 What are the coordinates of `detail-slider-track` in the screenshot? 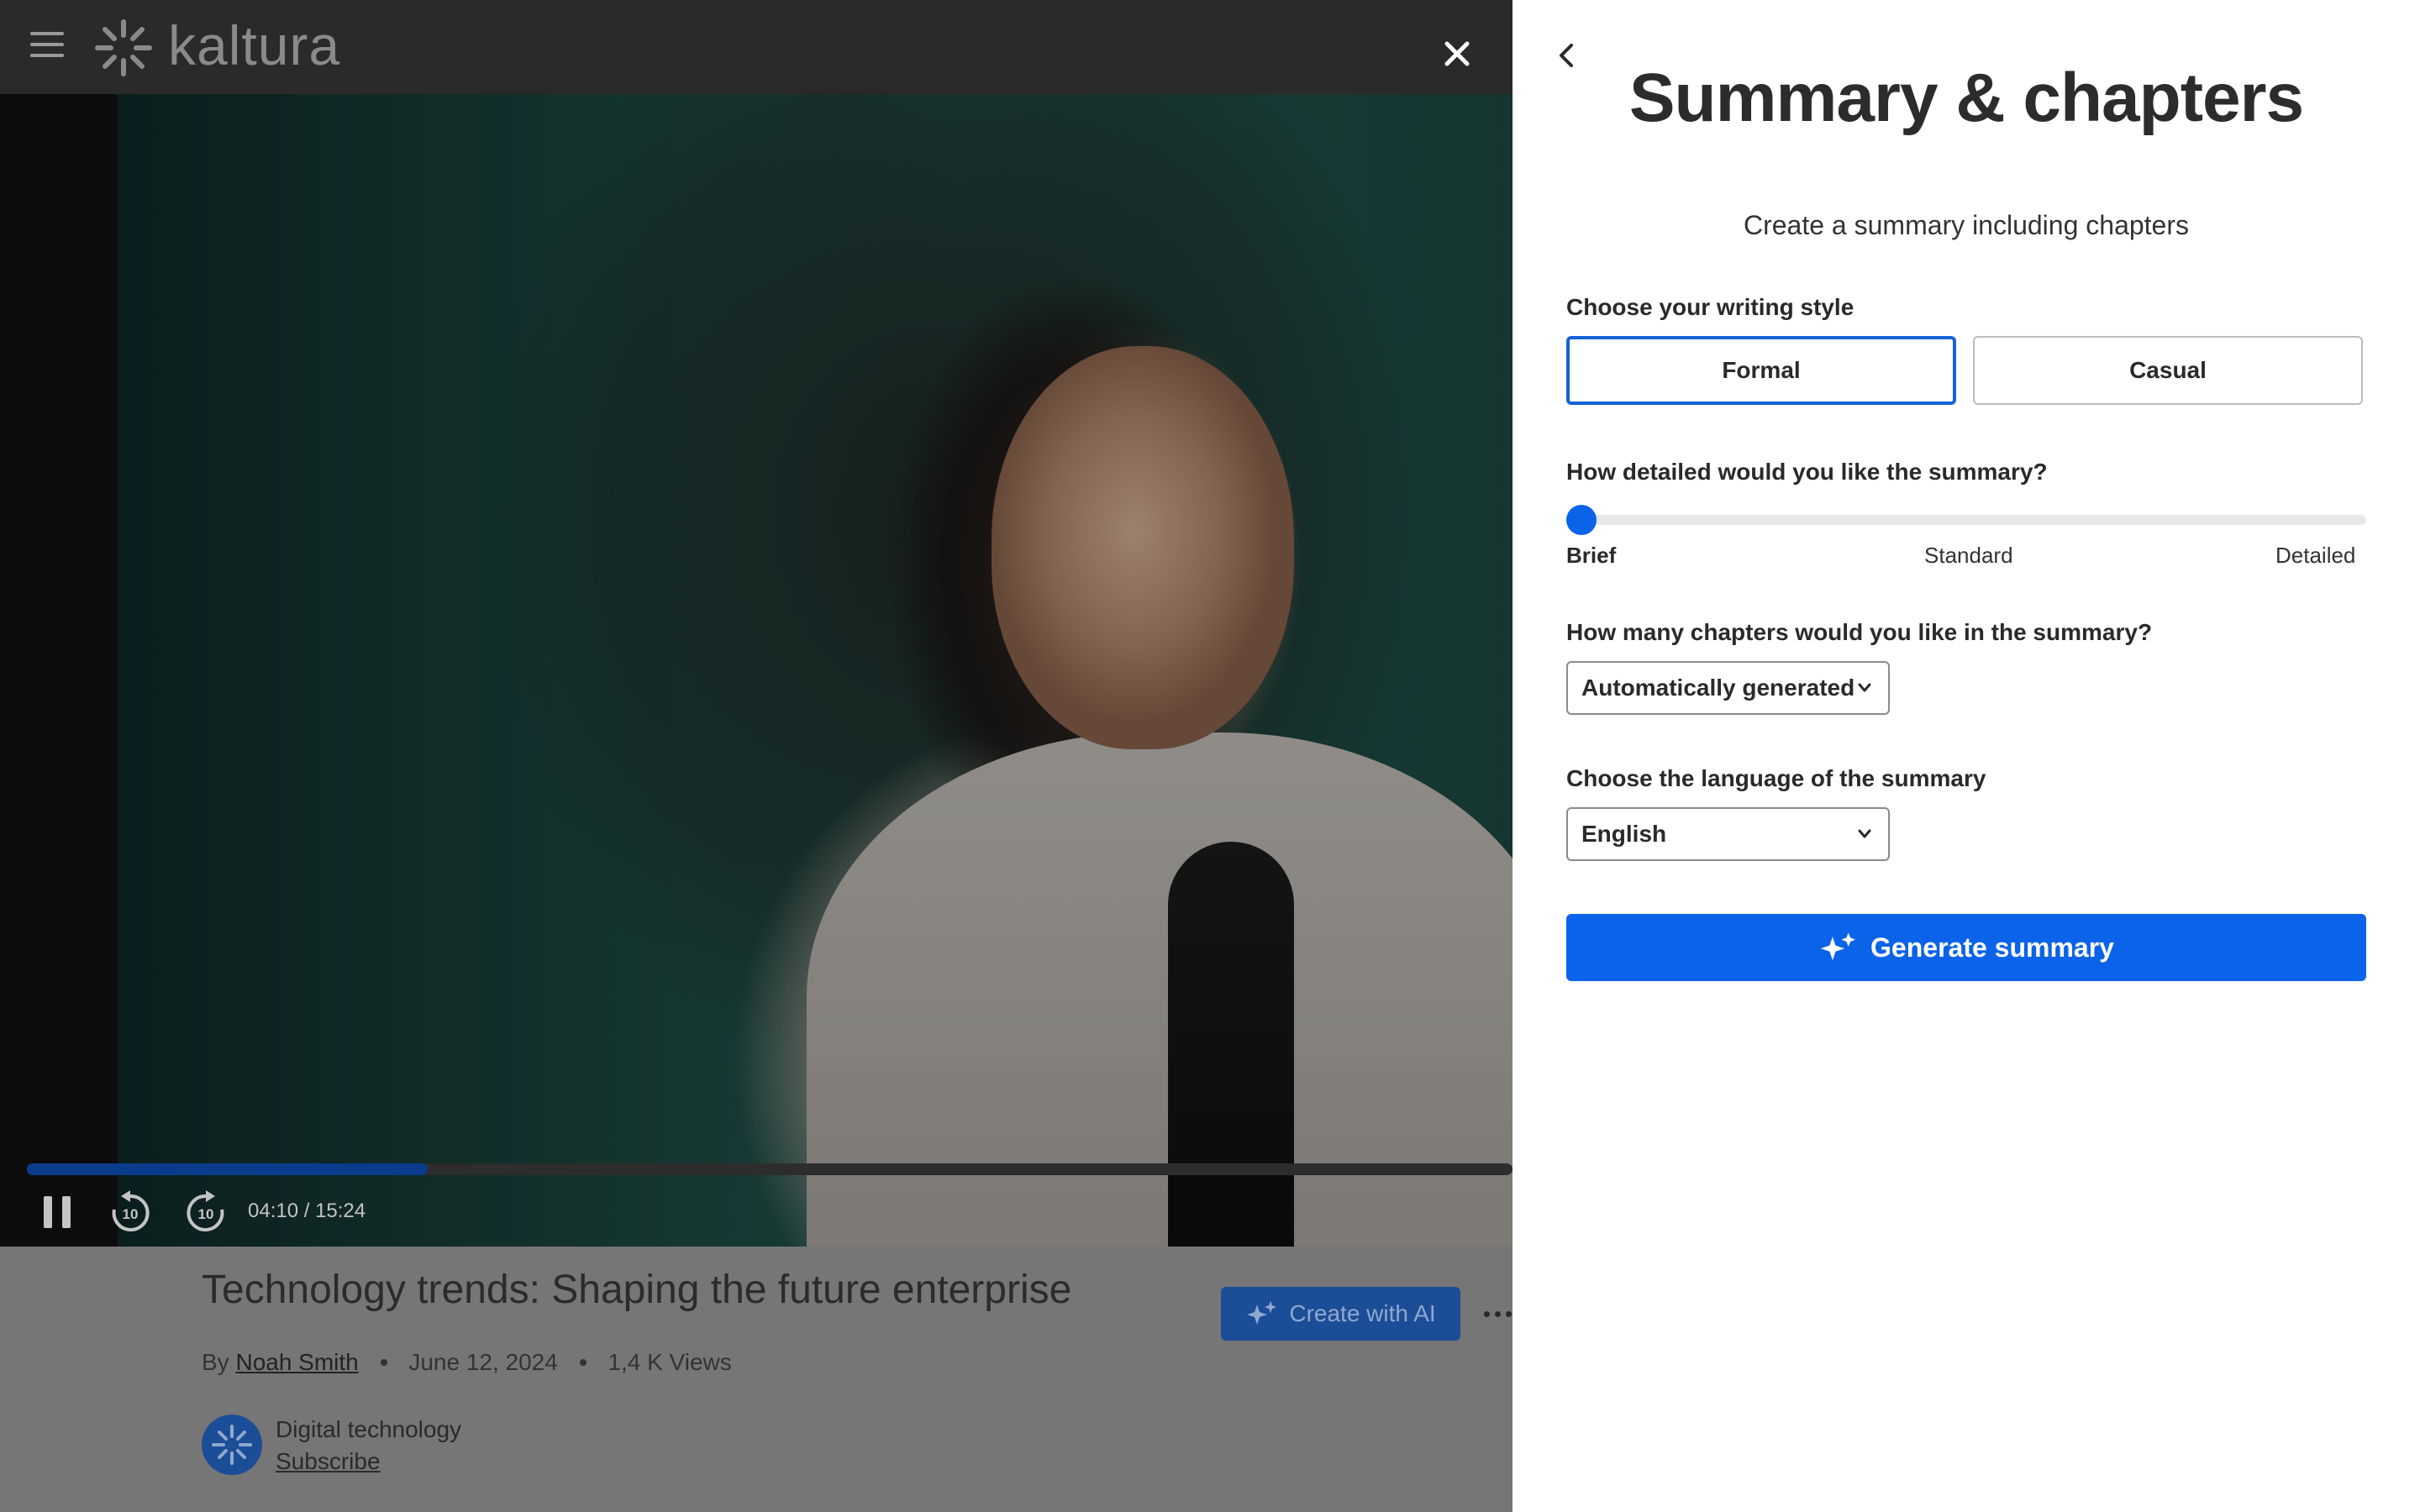 It's located at (1966, 520).